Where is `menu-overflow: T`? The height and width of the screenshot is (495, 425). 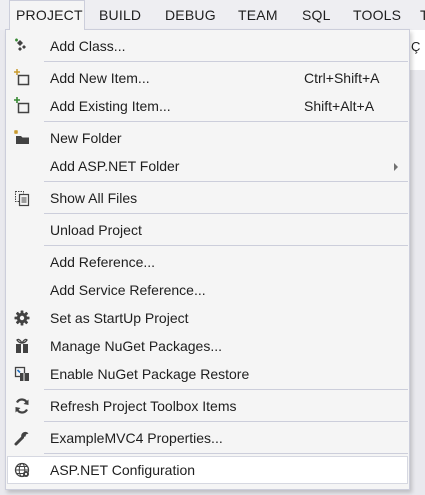
menu-overflow: T is located at coordinates (419, 15).